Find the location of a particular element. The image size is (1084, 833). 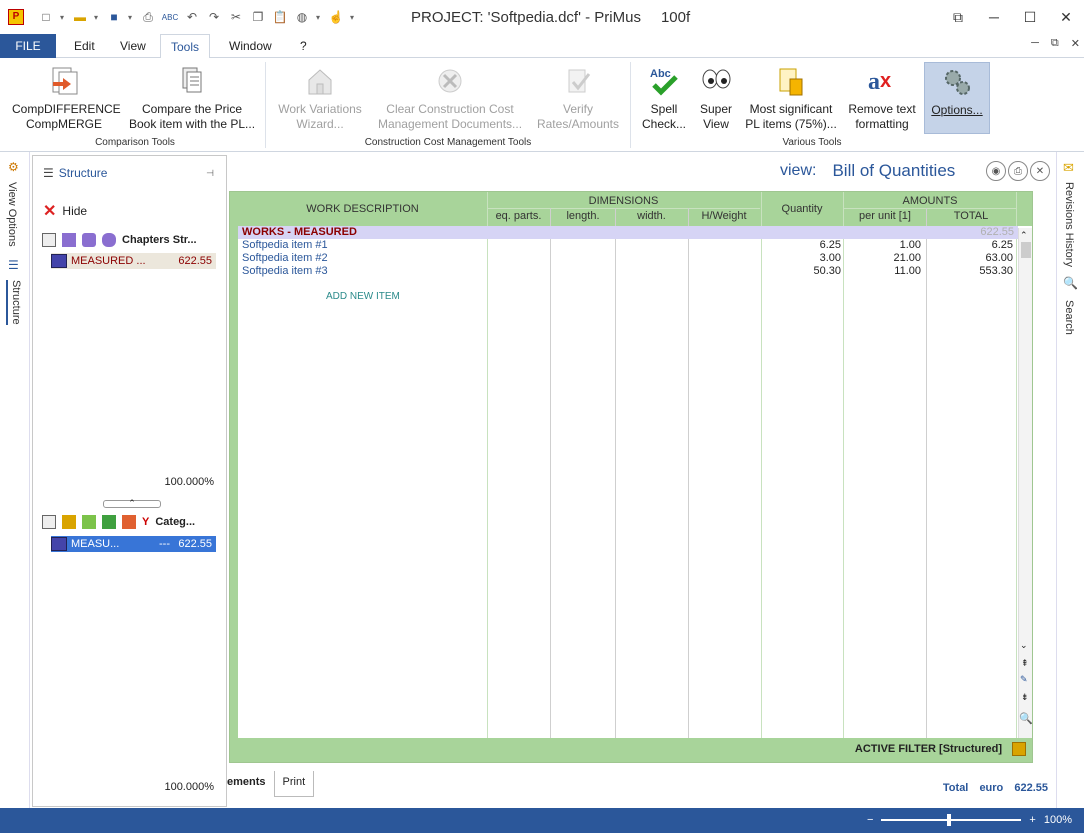

minimize-button: ─ is located at coordinates (994, 17).